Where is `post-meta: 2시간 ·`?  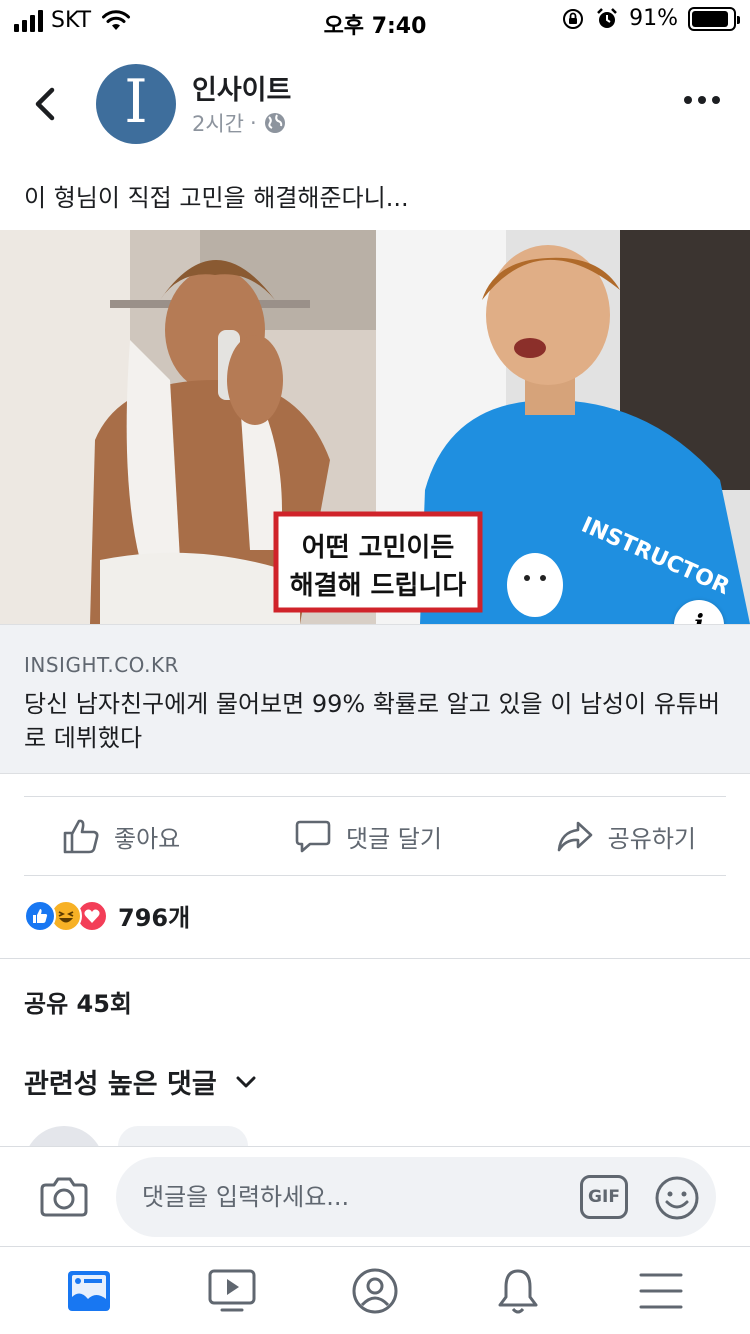 post-meta: 2시간 · is located at coordinates (239, 123).